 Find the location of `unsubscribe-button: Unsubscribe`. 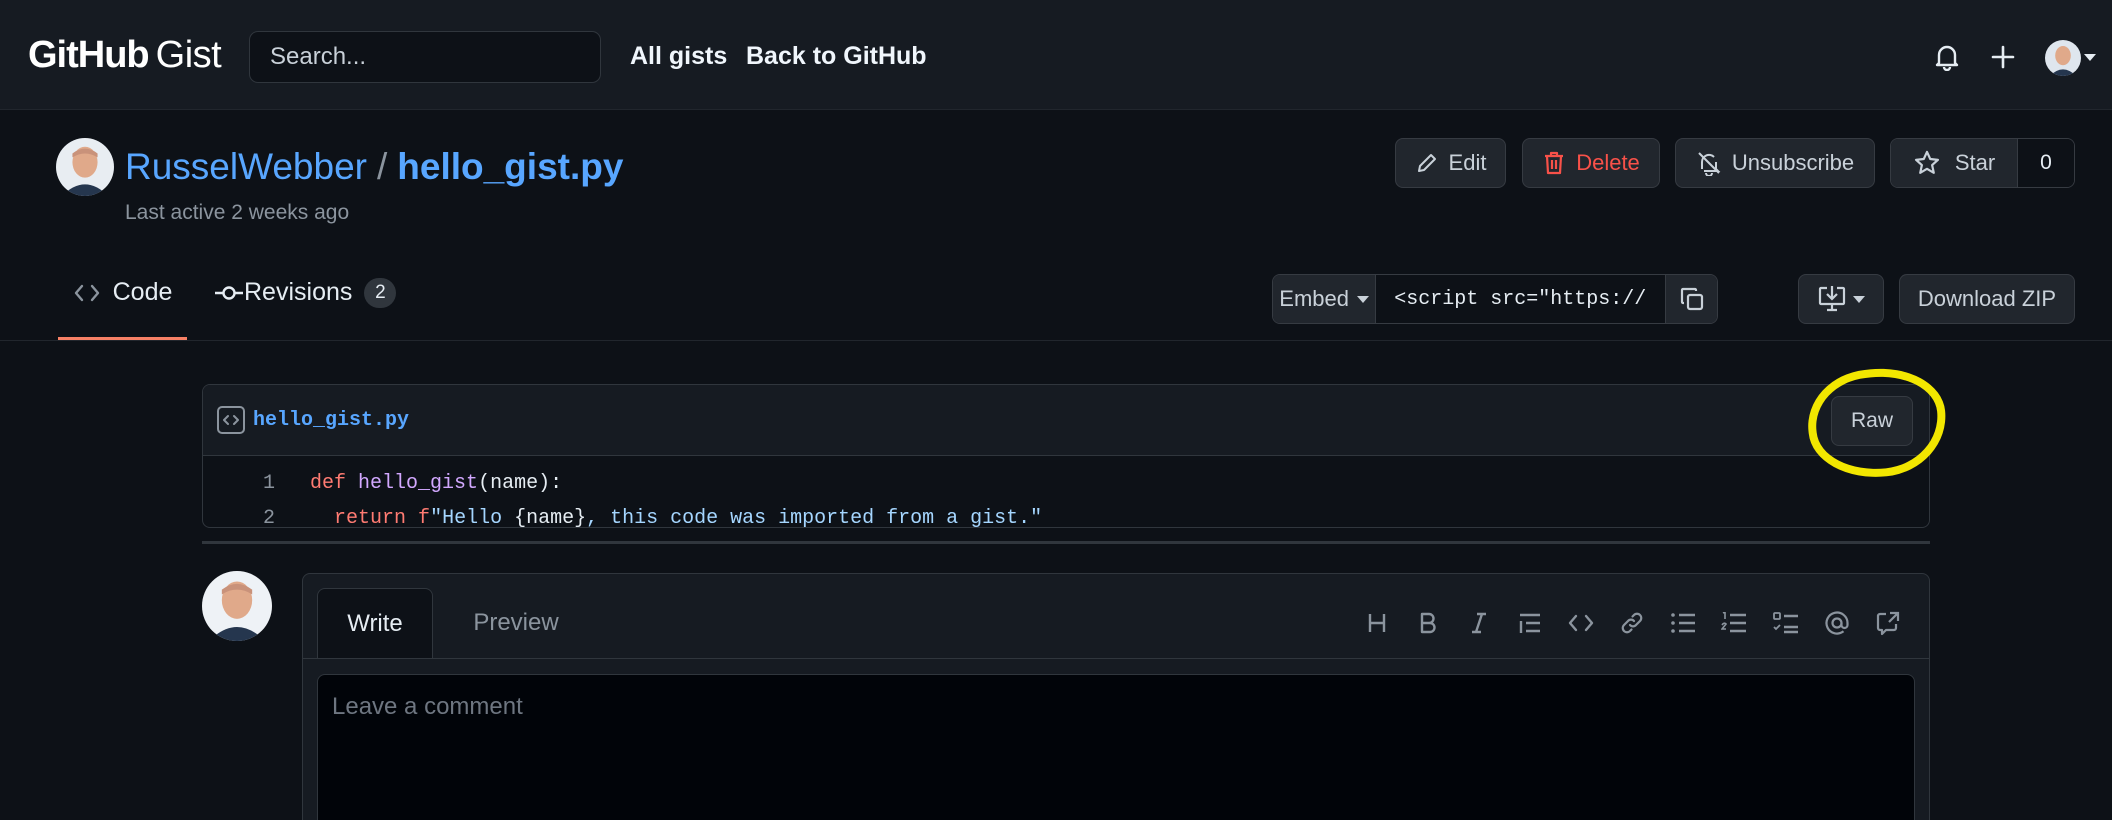

unsubscribe-button: Unsubscribe is located at coordinates (1775, 163).